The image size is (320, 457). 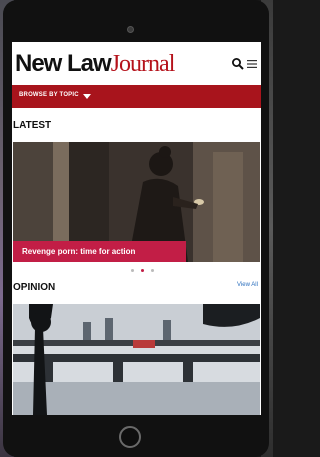 I want to click on site-logo: New LawJournal, so click(x=95, y=64).